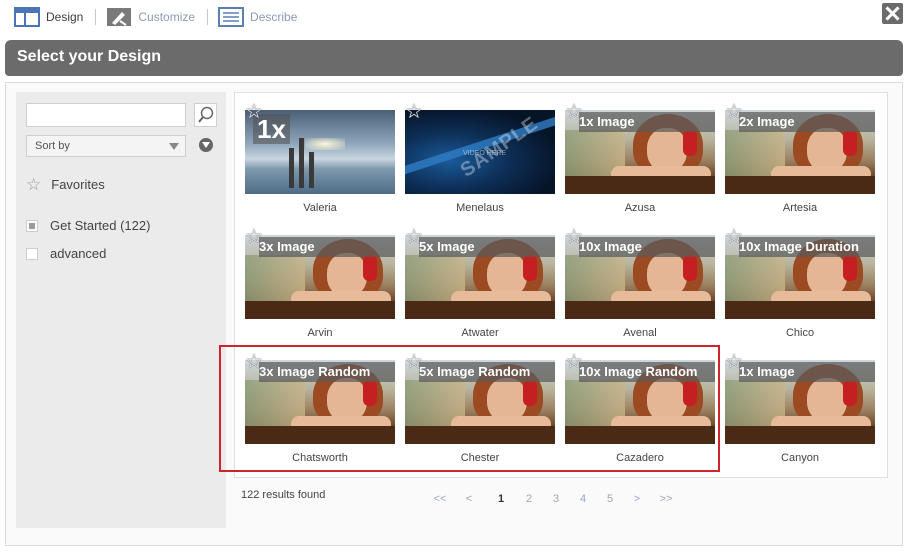 Image resolution: width=909 pixels, height=552 pixels. I want to click on video-here-watermark: VIDEO HERE, so click(485, 153).